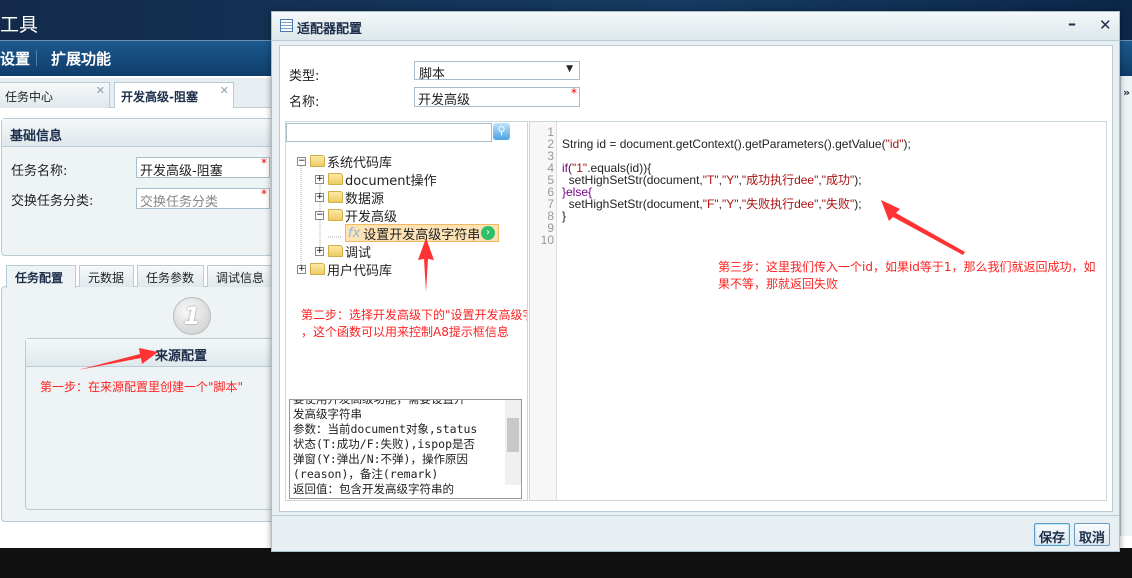  Describe the element at coordinates (405, 332) in the screenshot. I see `annotation-step2-line2: ，这个函数可以用来控制A8提示框信息` at that location.